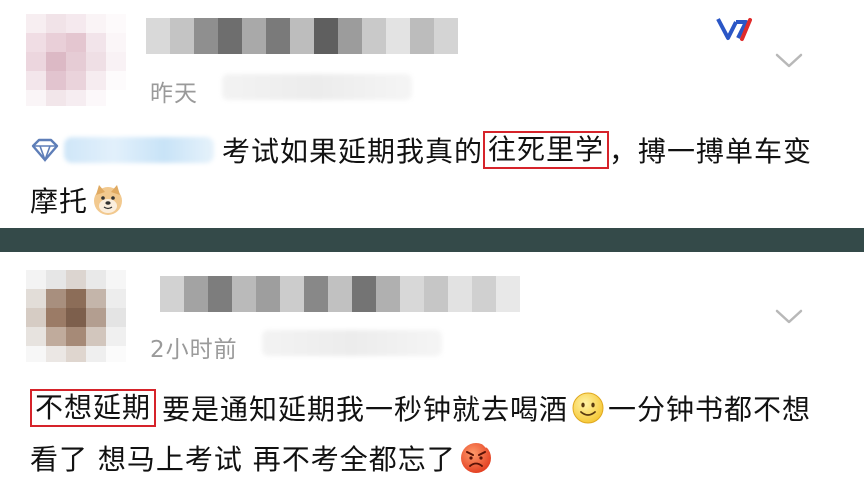  I want to click on comment-text-line-1: 考试如果延期我真的 往死里学 ，搏一搏单车变, so click(421, 150).